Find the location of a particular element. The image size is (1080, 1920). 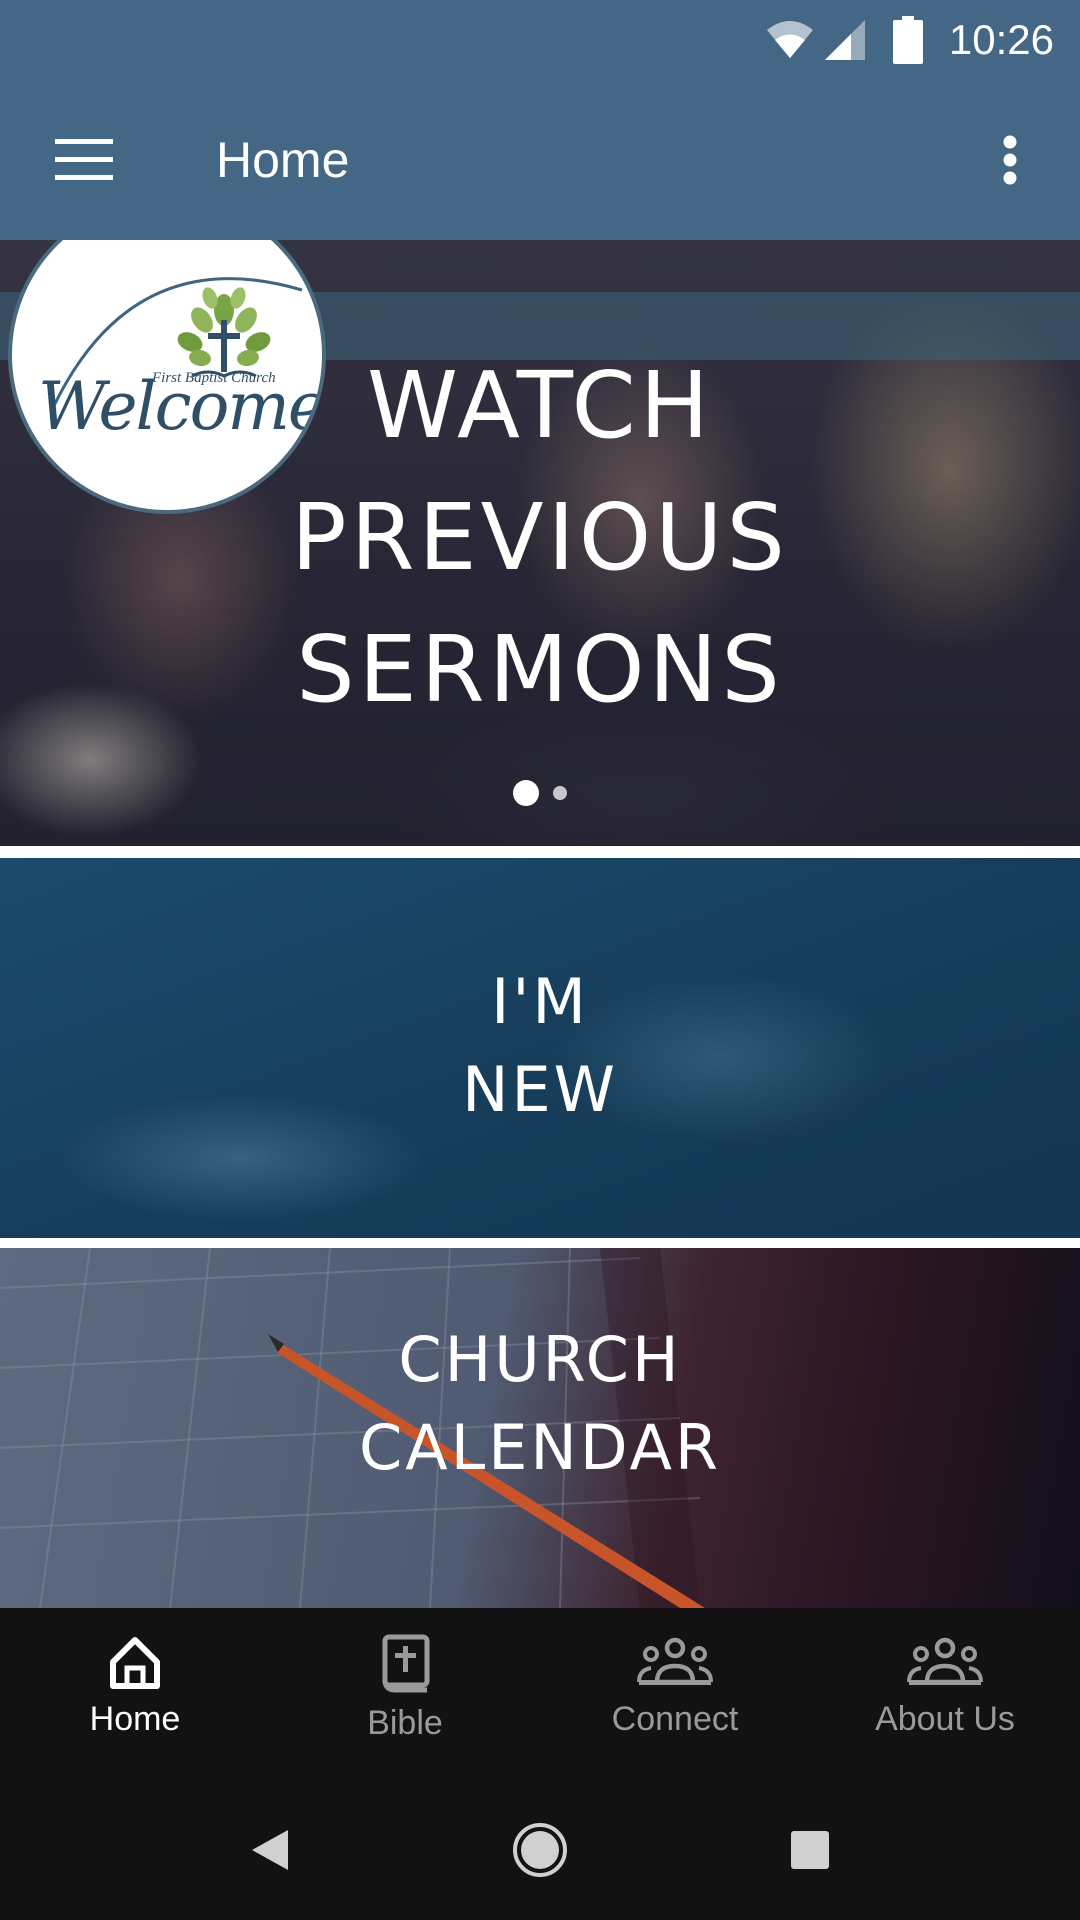

tile-title: I'M NEW is located at coordinates (540, 1046).